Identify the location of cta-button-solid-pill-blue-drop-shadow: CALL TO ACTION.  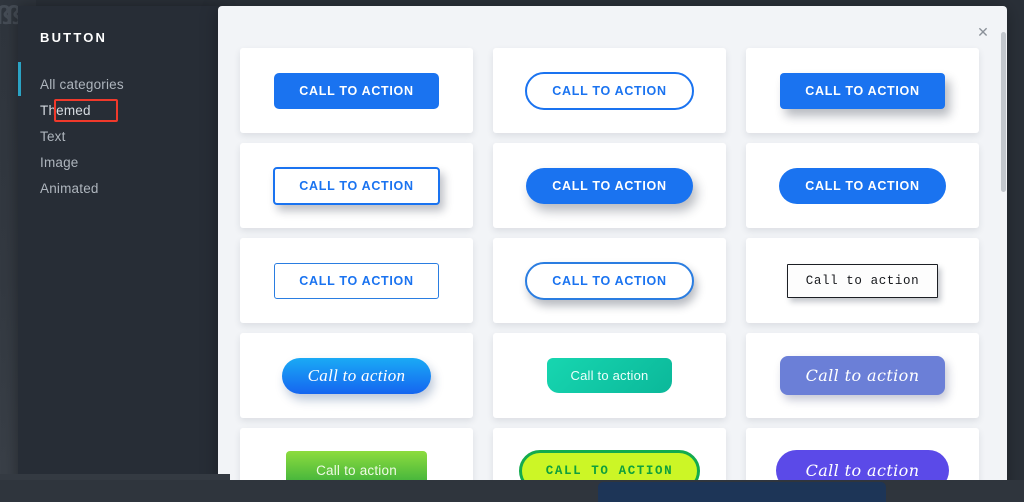
(609, 185).